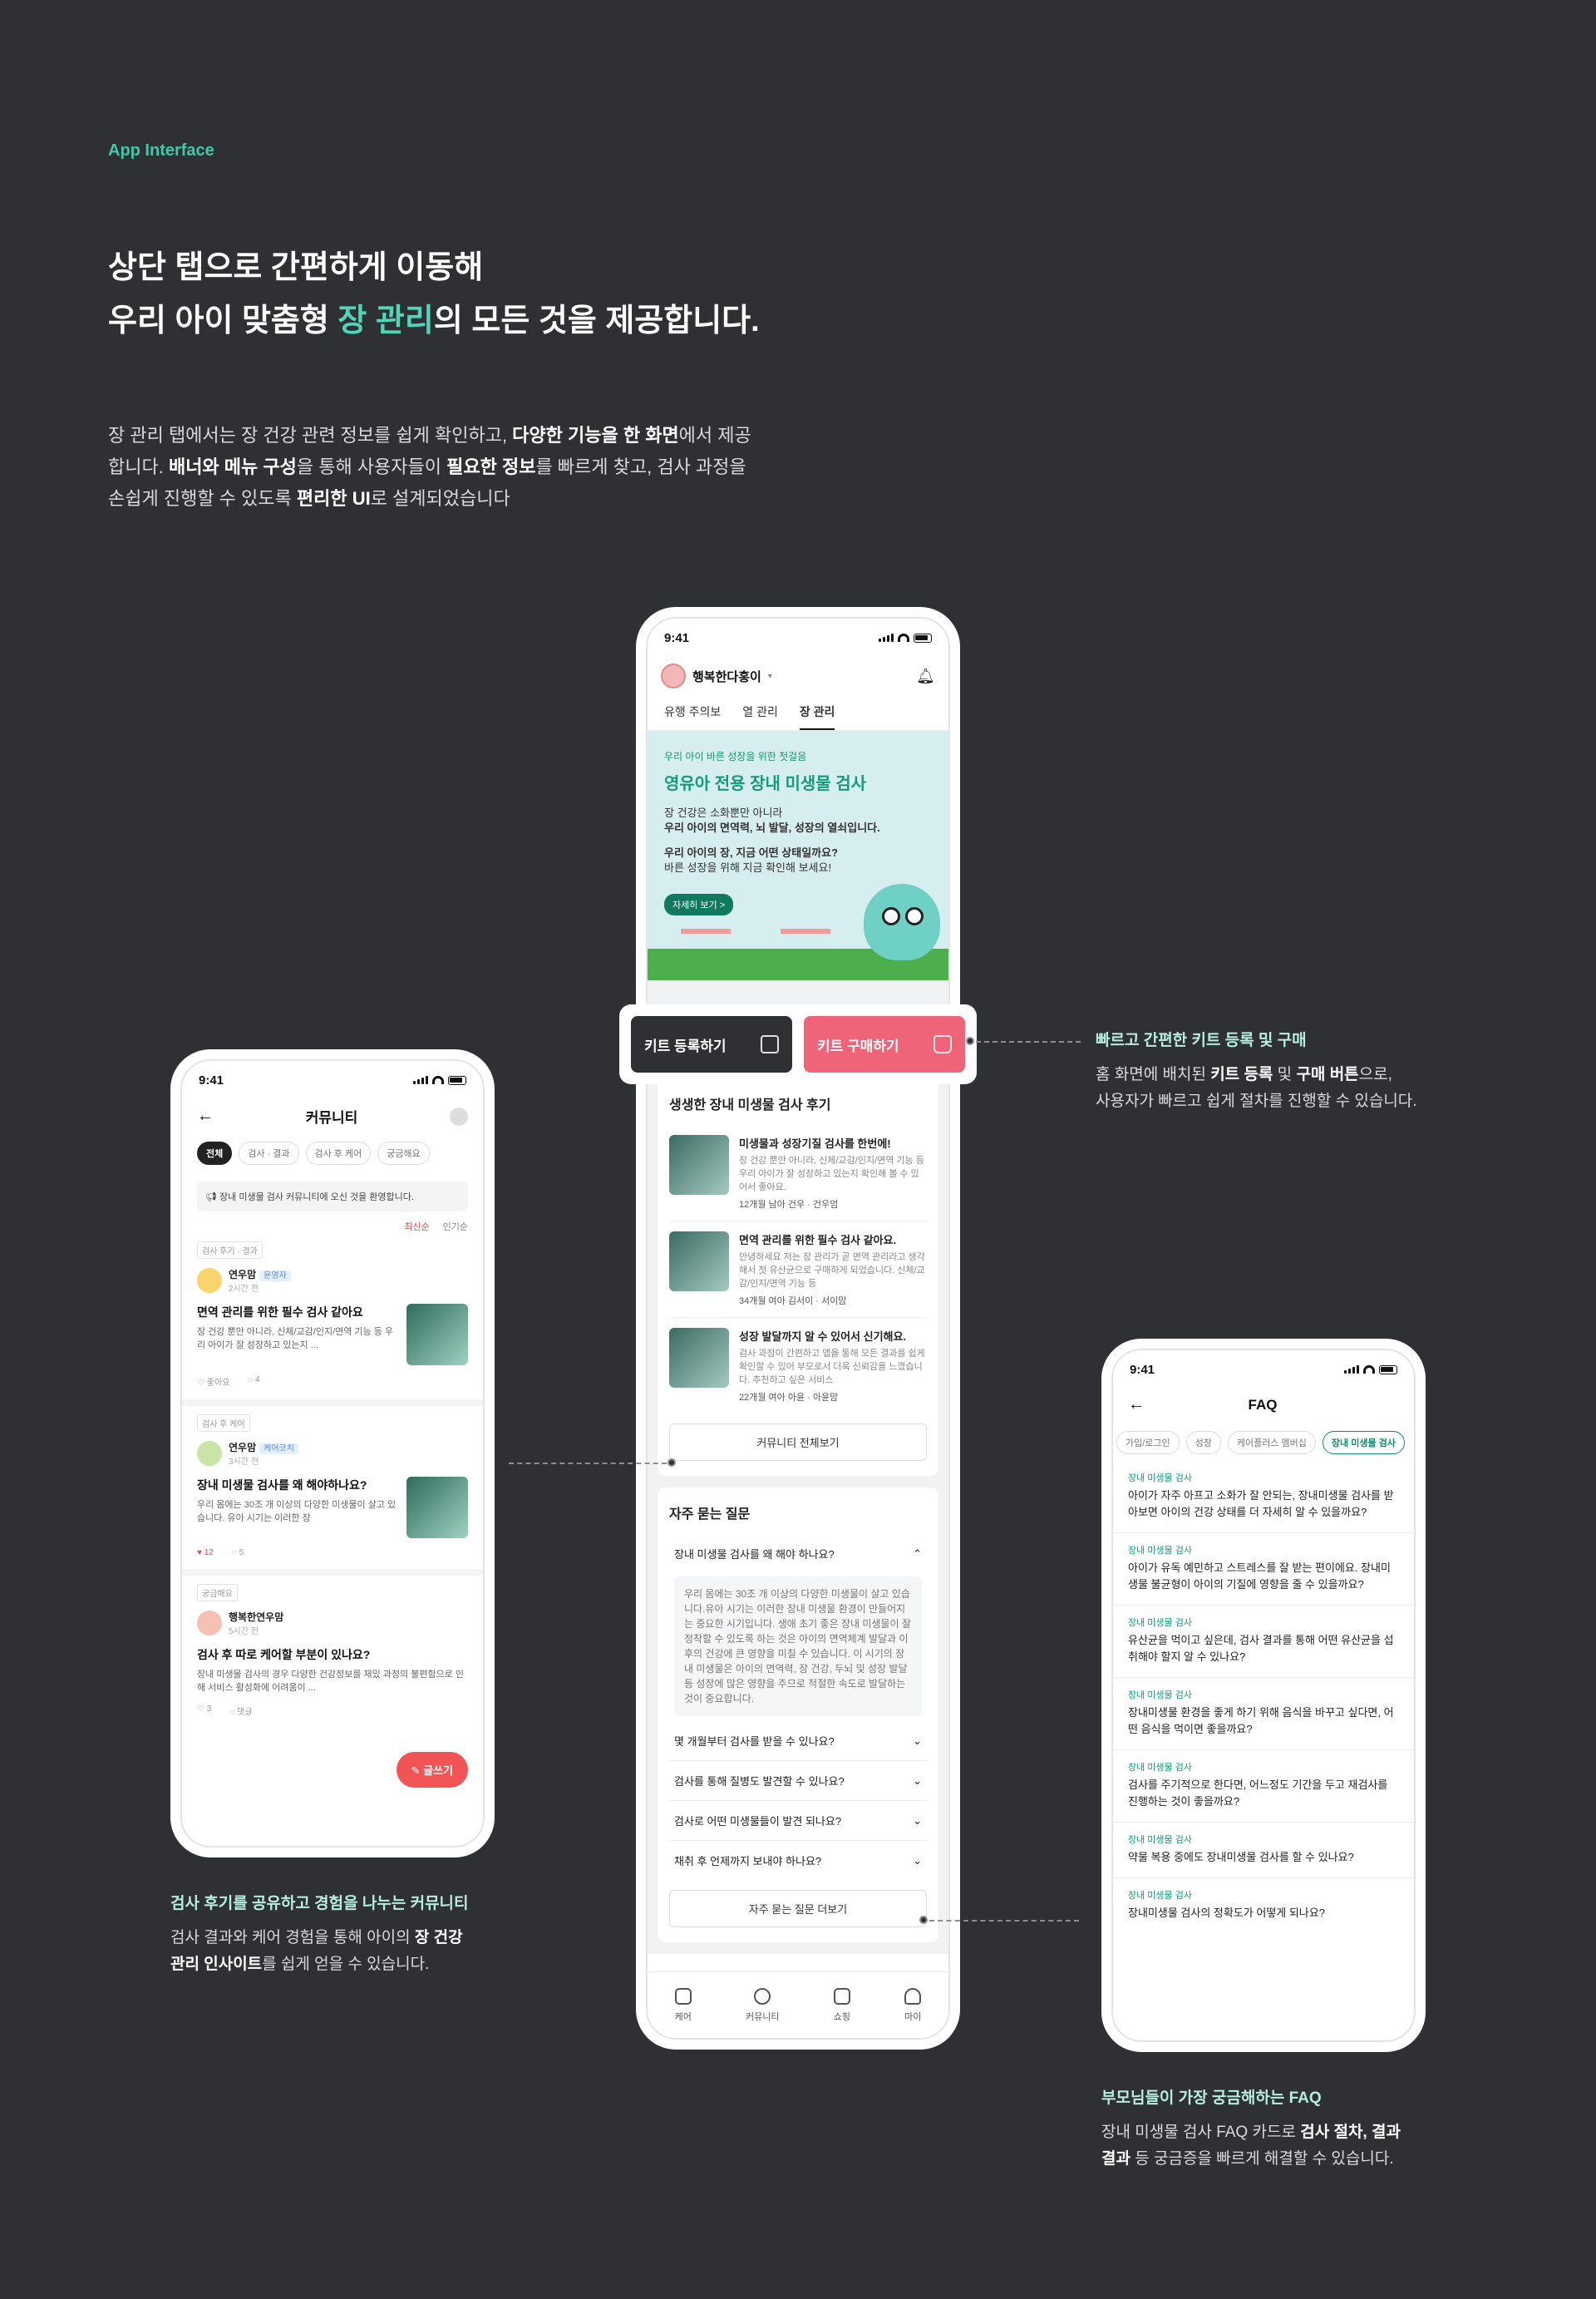 The image size is (1596, 2299). What do you see at coordinates (240, 1711) in the screenshot?
I see `comment-button: ◌ 댓글` at bounding box center [240, 1711].